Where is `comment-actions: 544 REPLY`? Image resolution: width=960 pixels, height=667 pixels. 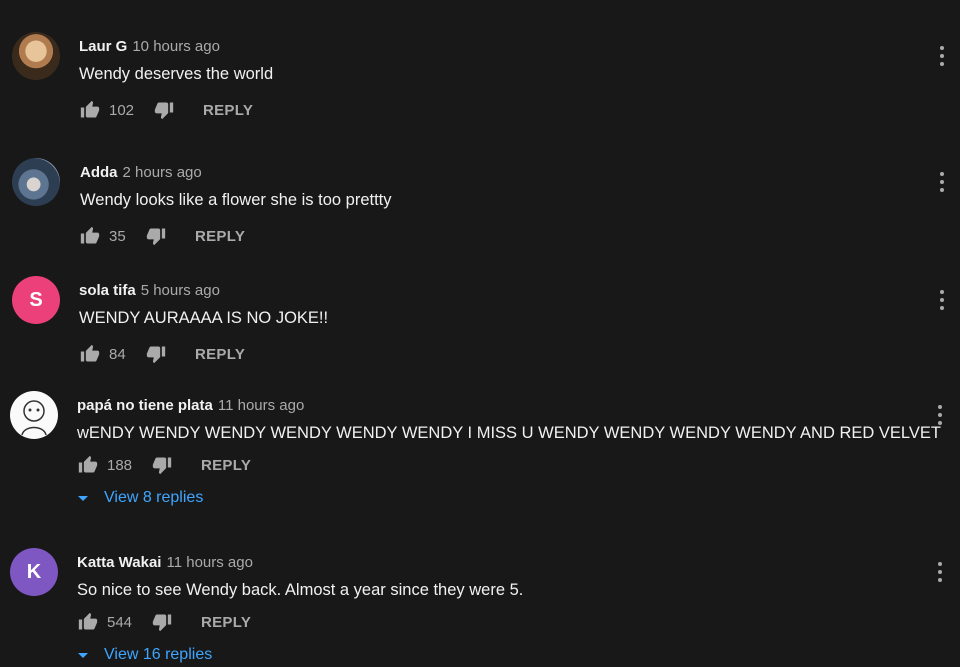
comment-actions: 544 REPLY is located at coordinates (164, 622).